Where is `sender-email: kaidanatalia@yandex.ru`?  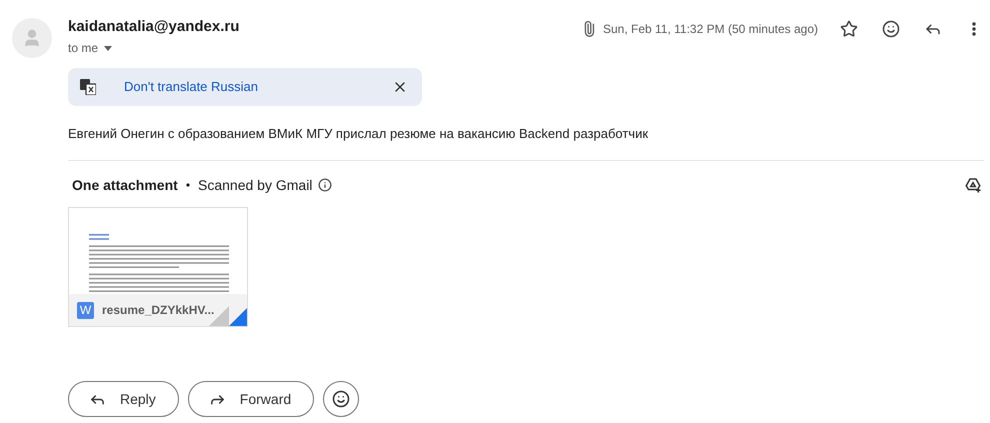
sender-email: kaidanatalia@yandex.ru is located at coordinates (154, 27).